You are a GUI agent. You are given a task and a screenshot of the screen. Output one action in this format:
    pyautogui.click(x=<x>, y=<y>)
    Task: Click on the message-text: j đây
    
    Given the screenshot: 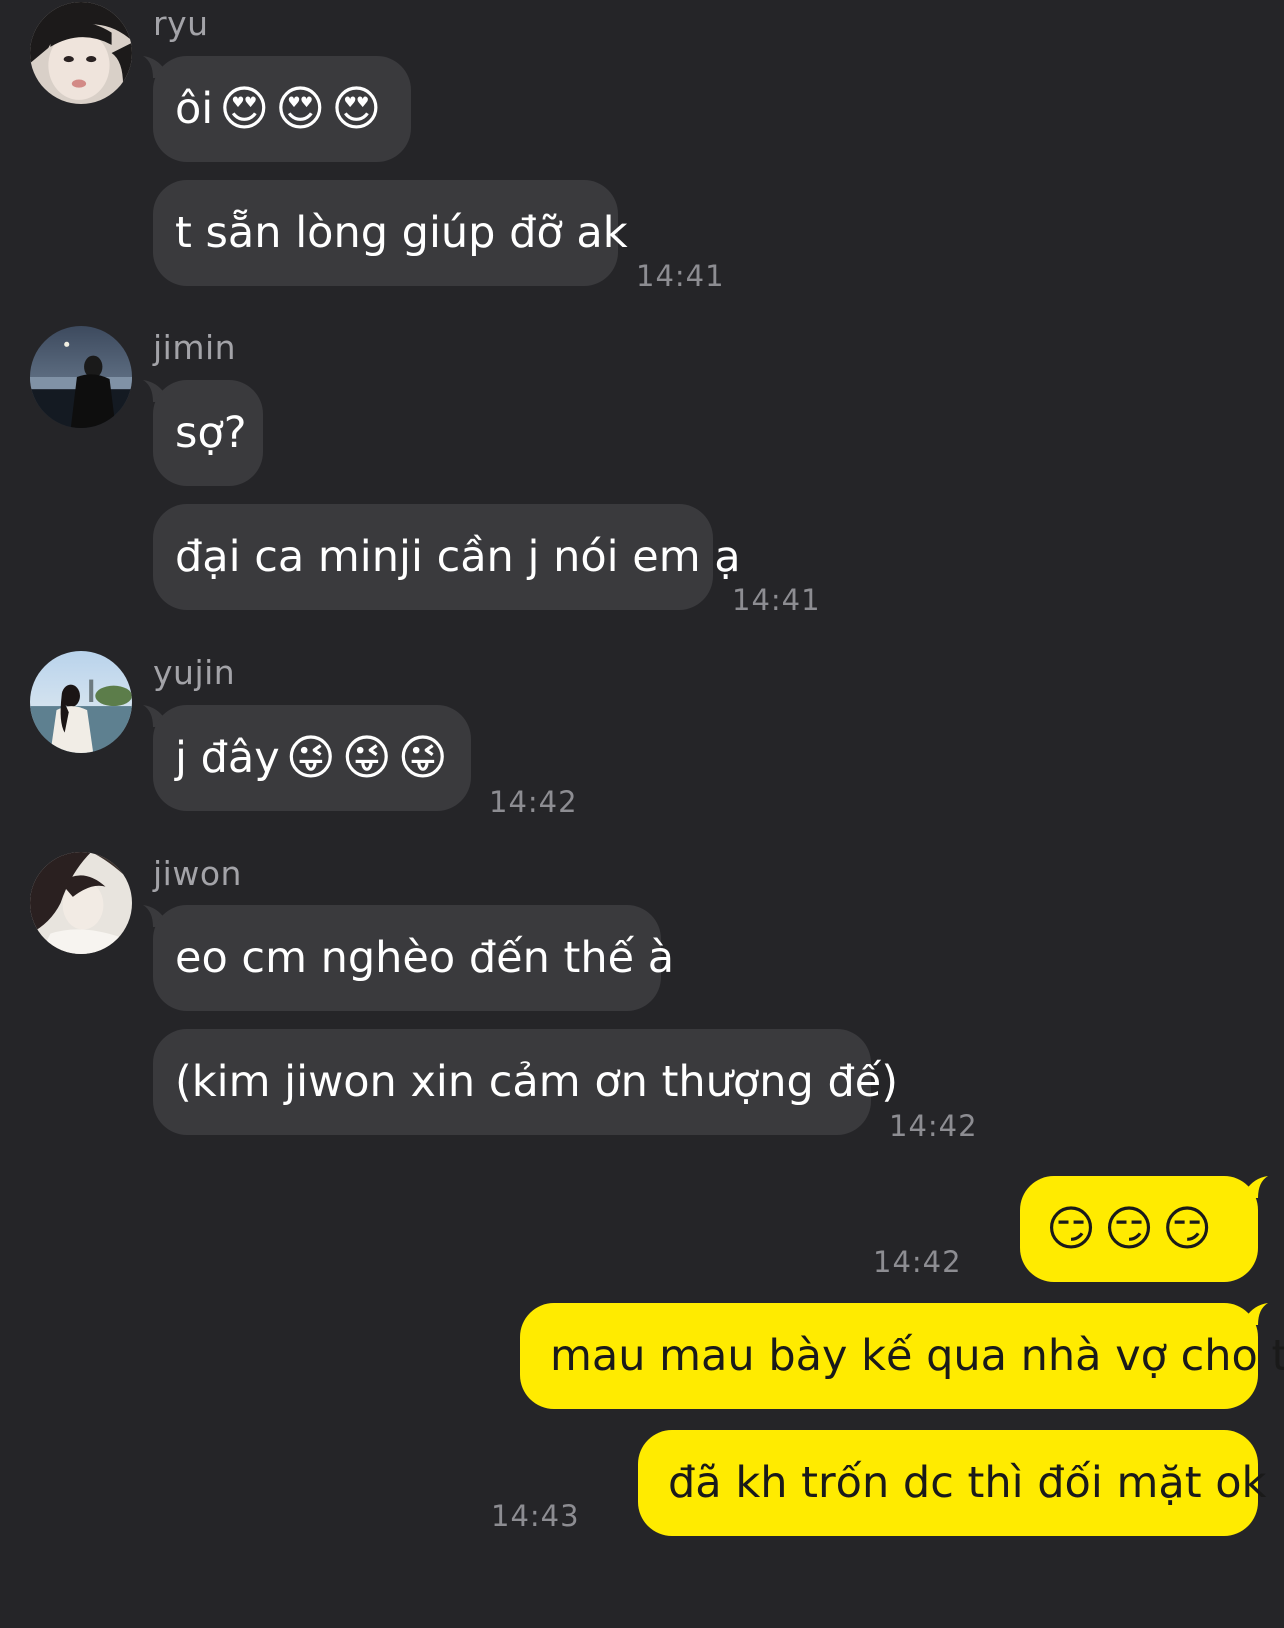 What is the action you would take?
    pyautogui.click(x=227, y=757)
    